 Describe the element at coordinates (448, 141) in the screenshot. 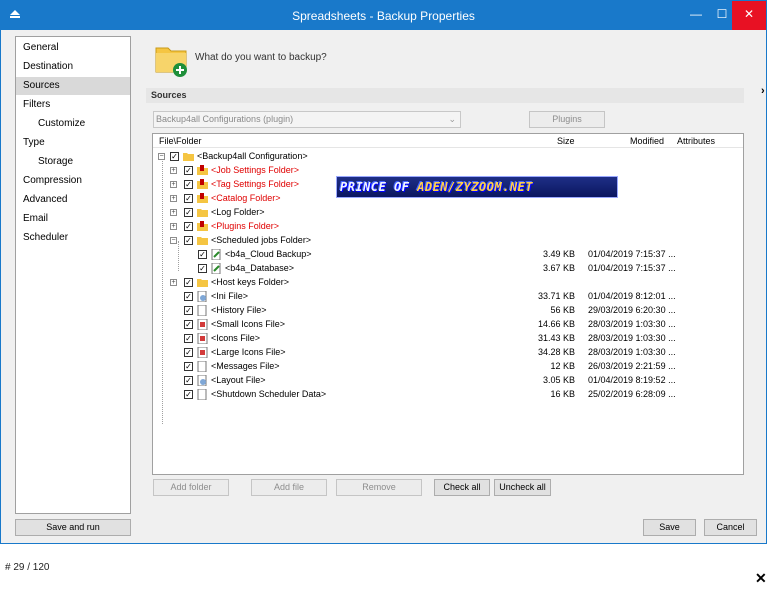

I see `tree-header: File\Folder Size Modified Attributes` at that location.